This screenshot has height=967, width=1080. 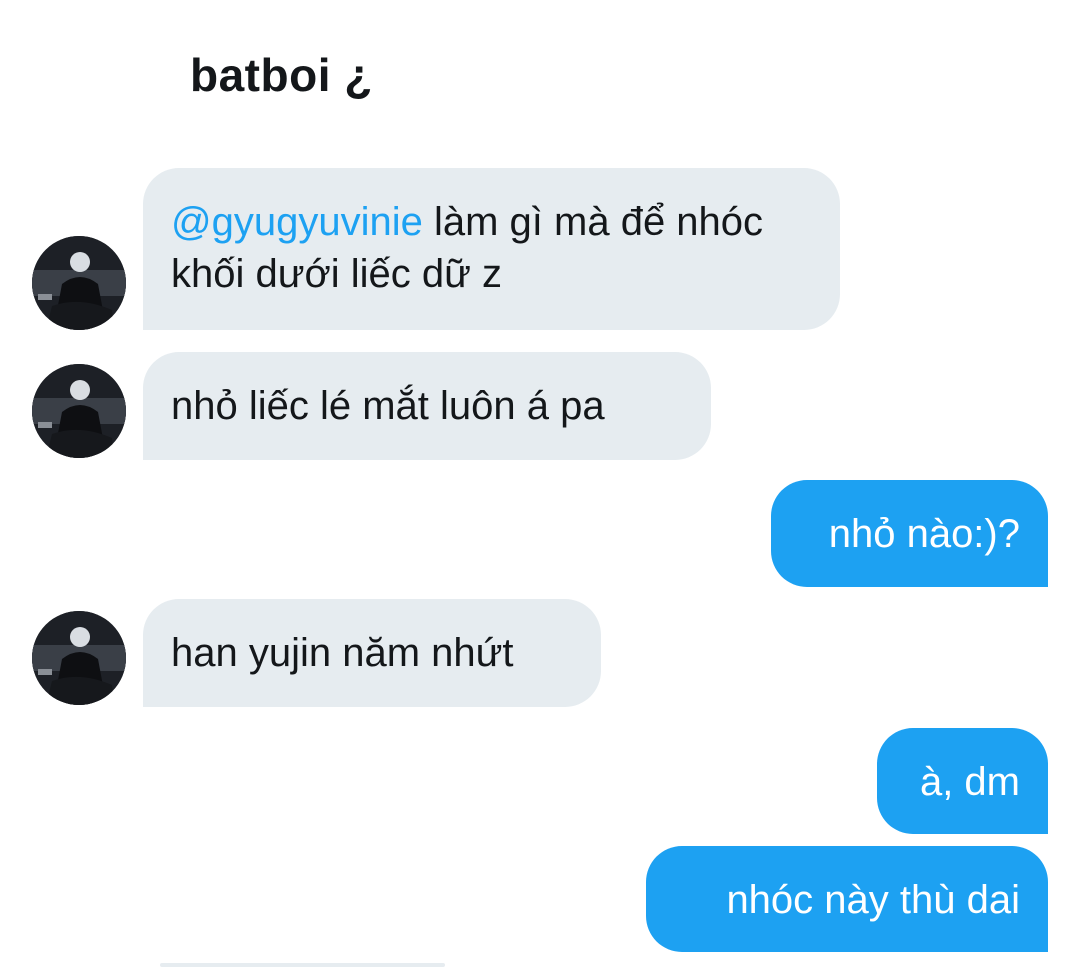 What do you see at coordinates (969, 782) in the screenshot?
I see `message-text: à, dm` at bounding box center [969, 782].